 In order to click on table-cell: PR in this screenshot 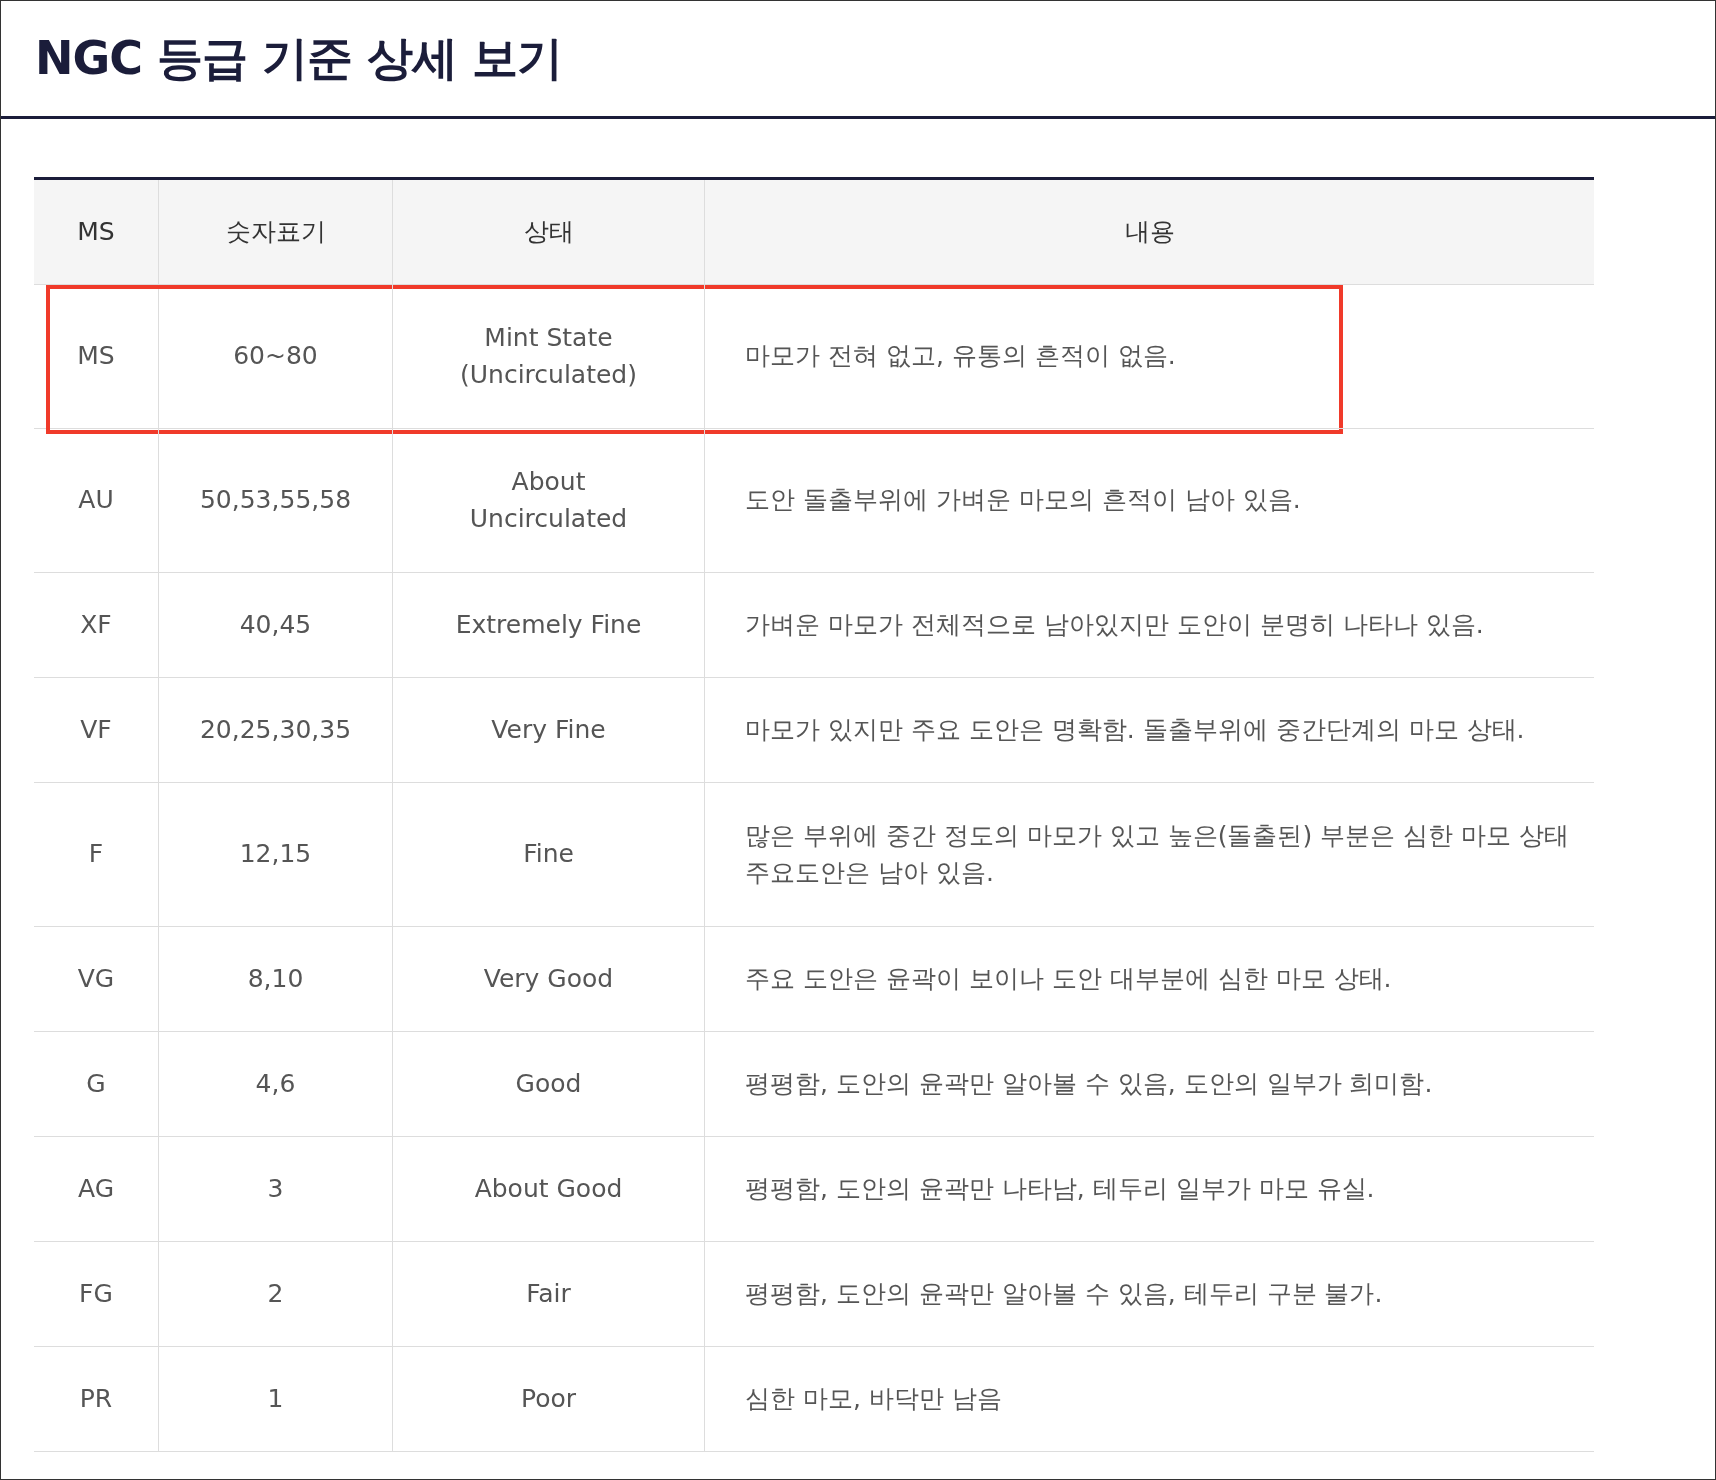, I will do `click(96, 1399)`.